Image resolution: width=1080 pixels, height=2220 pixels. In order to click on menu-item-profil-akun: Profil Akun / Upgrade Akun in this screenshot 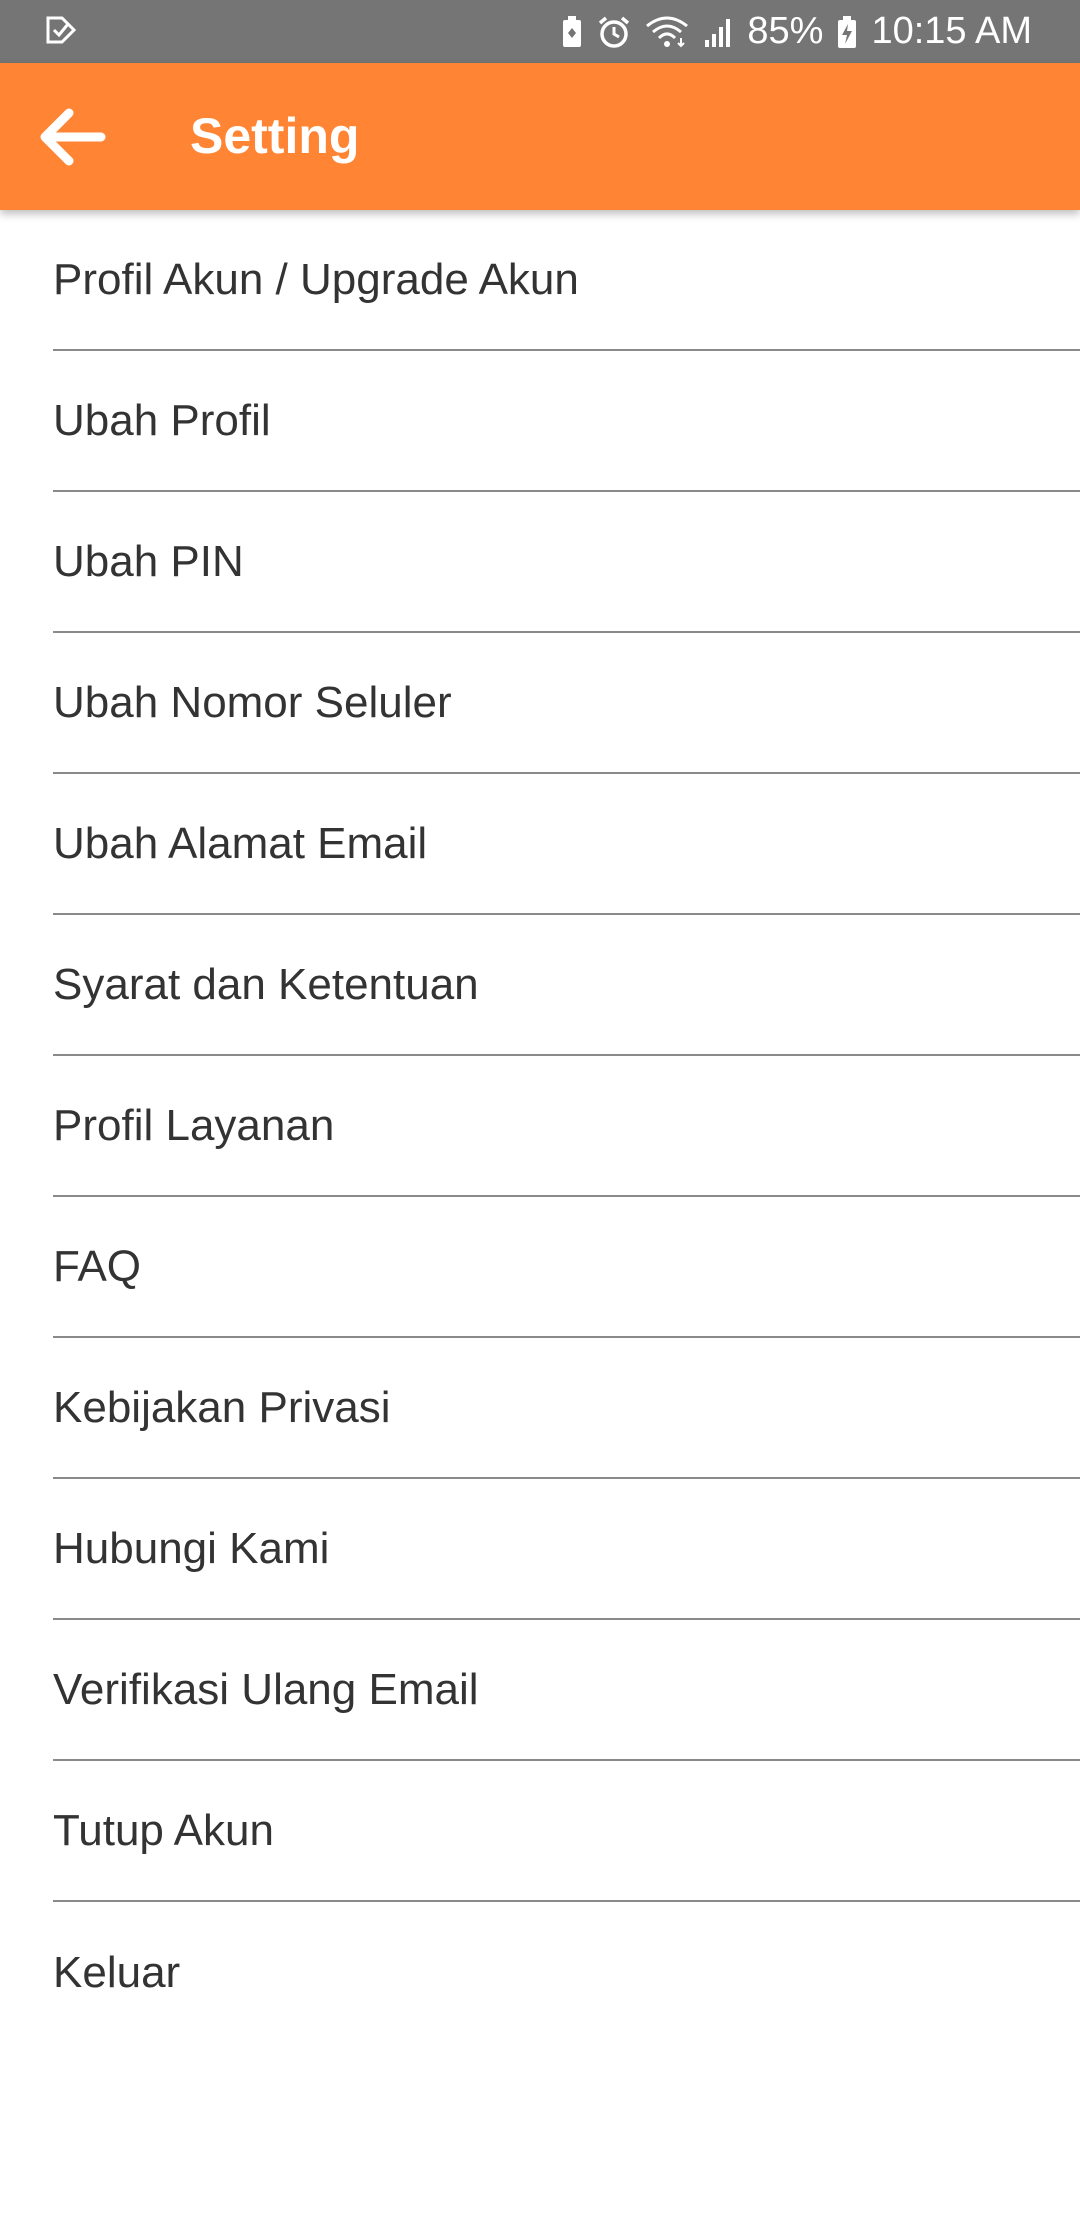, I will do `click(566, 280)`.